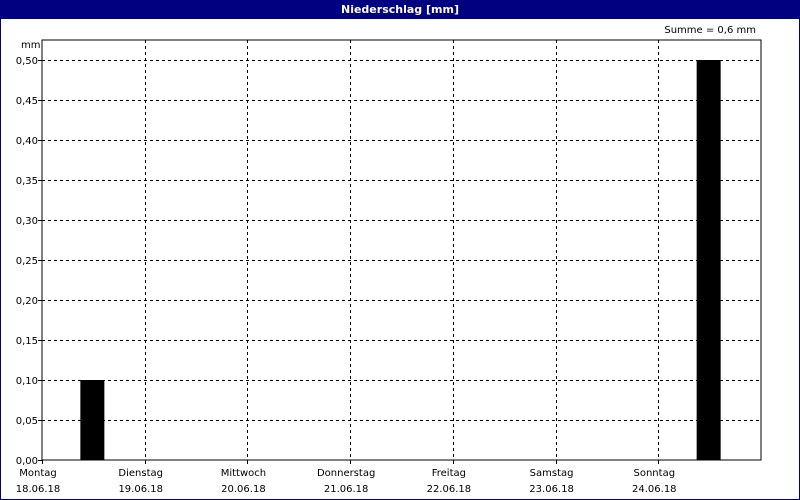 Image resolution: width=800 pixels, height=500 pixels. Describe the element at coordinates (140, 489) in the screenshot. I see `x-tick-label-date: 19.06.18` at that location.